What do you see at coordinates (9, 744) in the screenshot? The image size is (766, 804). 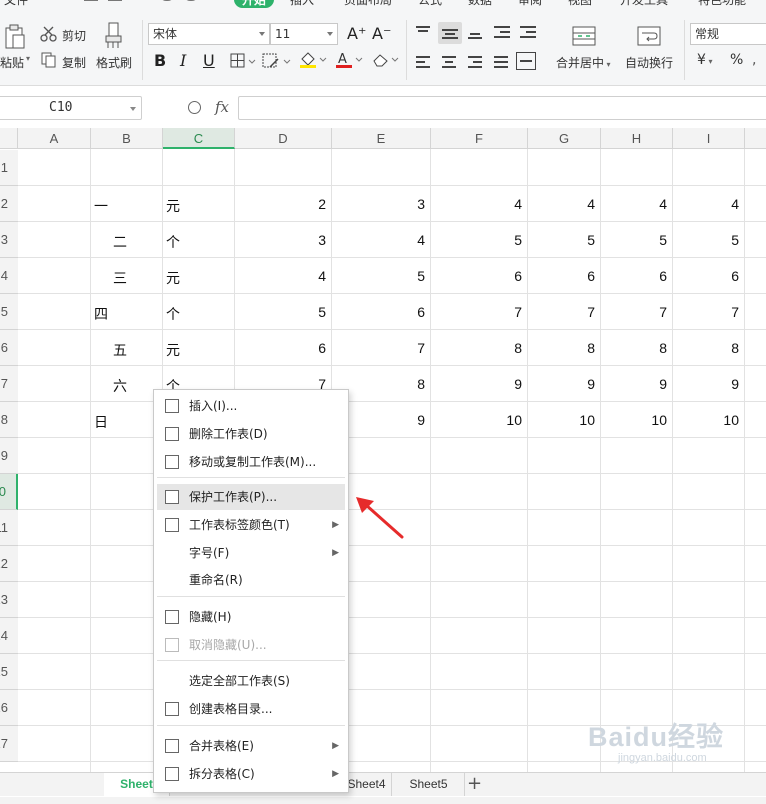 I see `row-header-17: 17` at bounding box center [9, 744].